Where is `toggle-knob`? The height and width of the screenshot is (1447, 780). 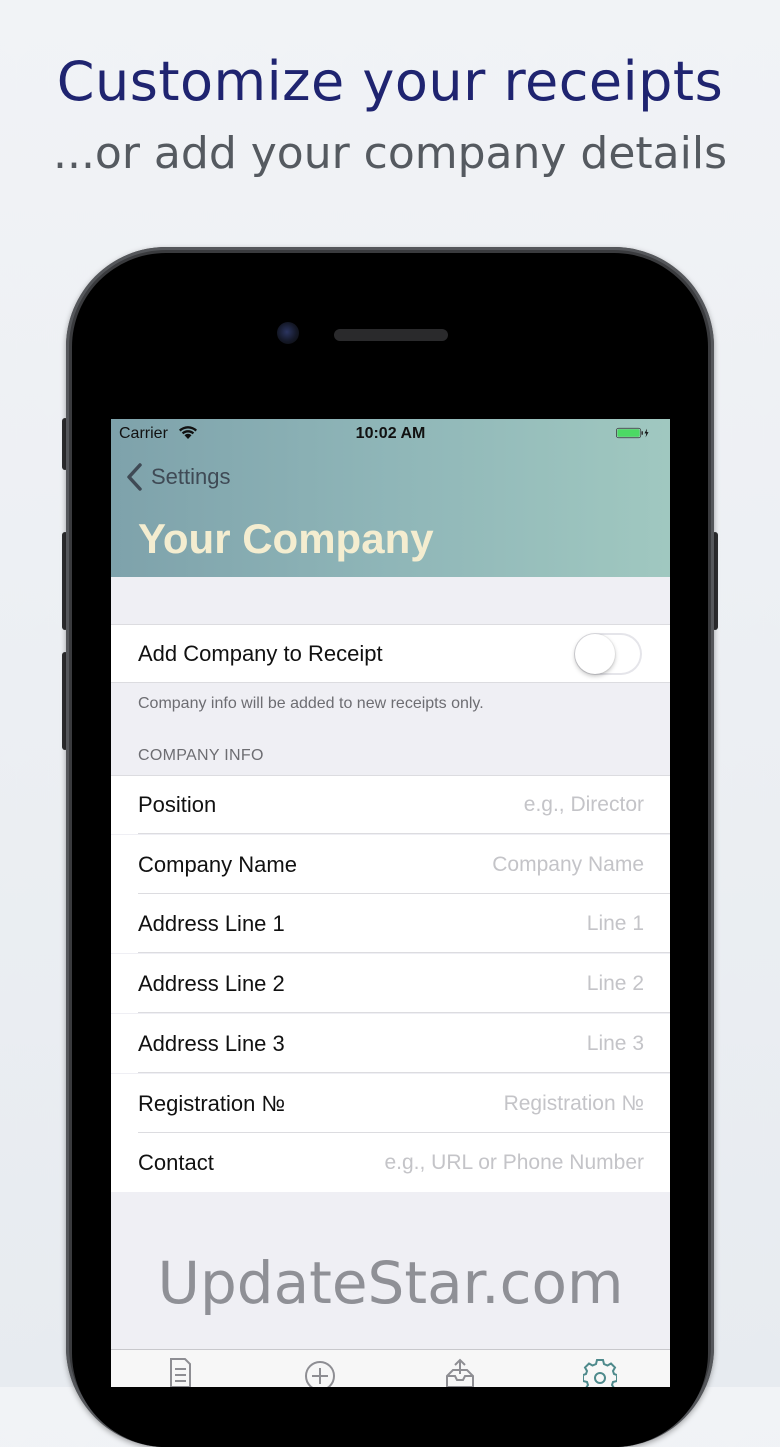 toggle-knob is located at coordinates (595, 654).